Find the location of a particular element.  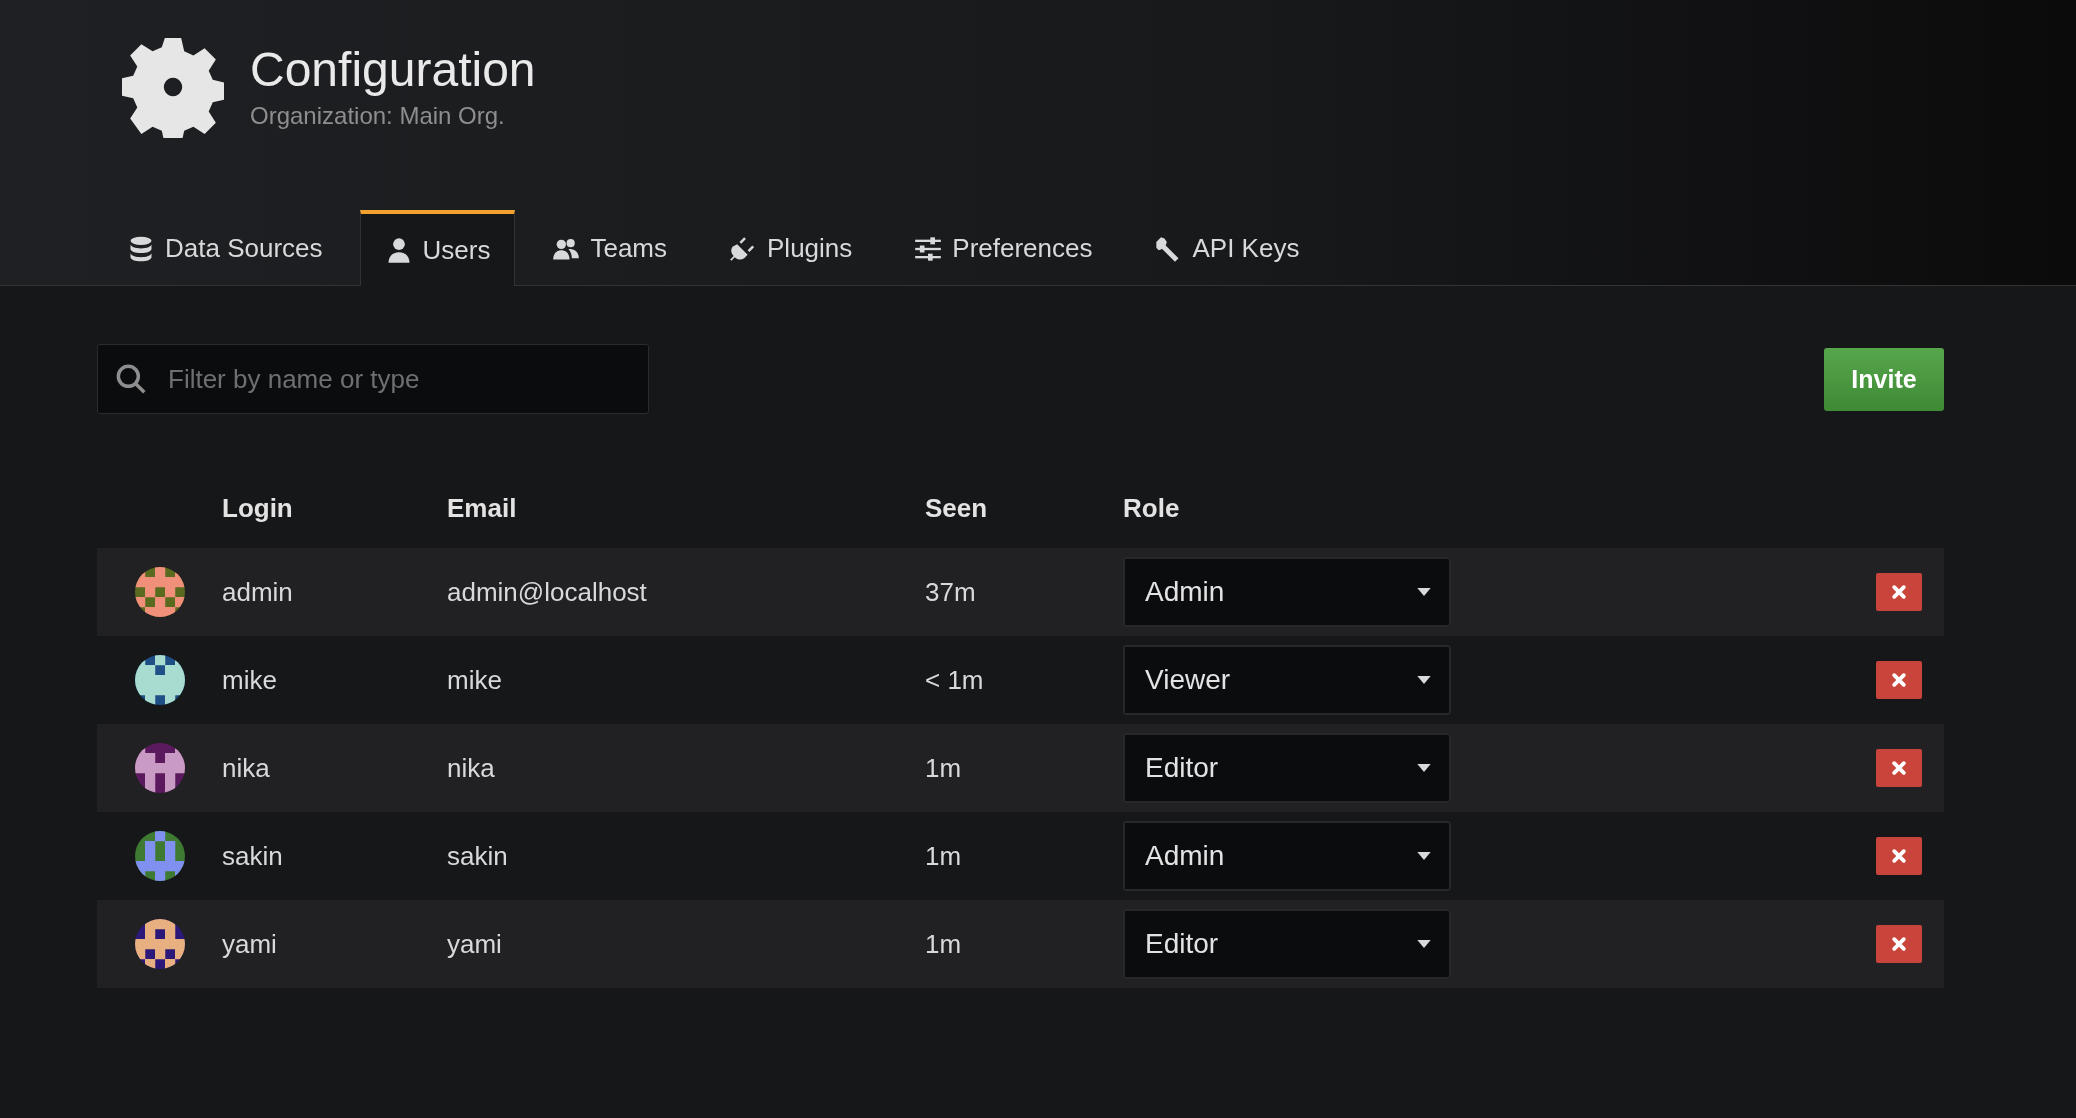

gear-icon is located at coordinates (173, 87).